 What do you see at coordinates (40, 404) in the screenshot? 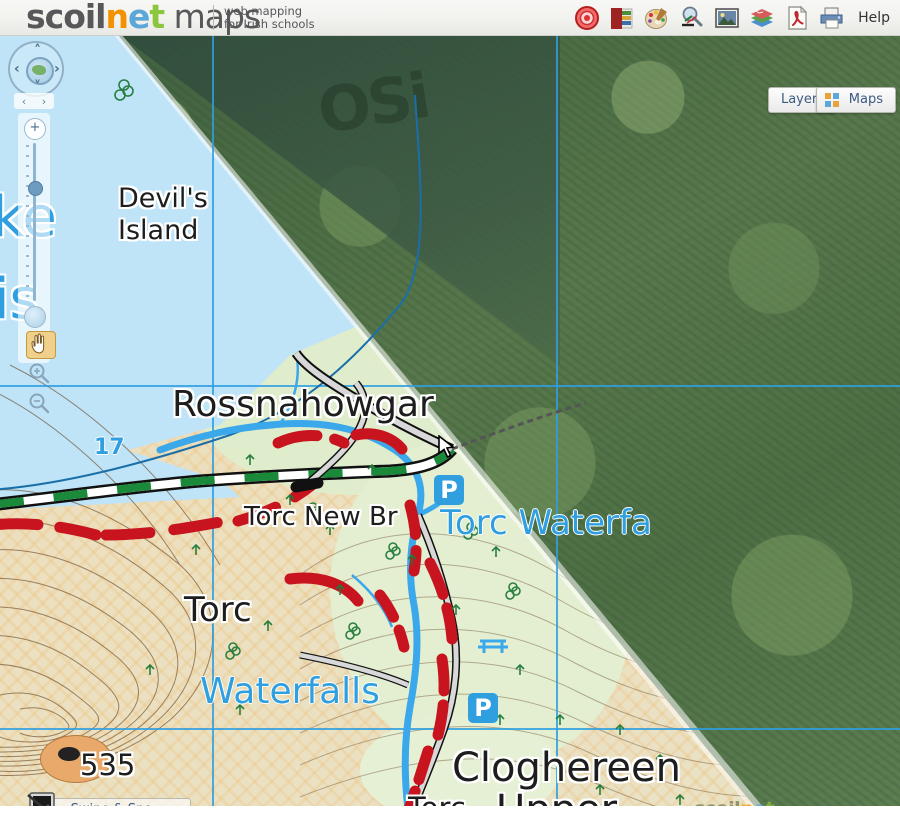
I see `zoom-out-tool-button` at bounding box center [40, 404].